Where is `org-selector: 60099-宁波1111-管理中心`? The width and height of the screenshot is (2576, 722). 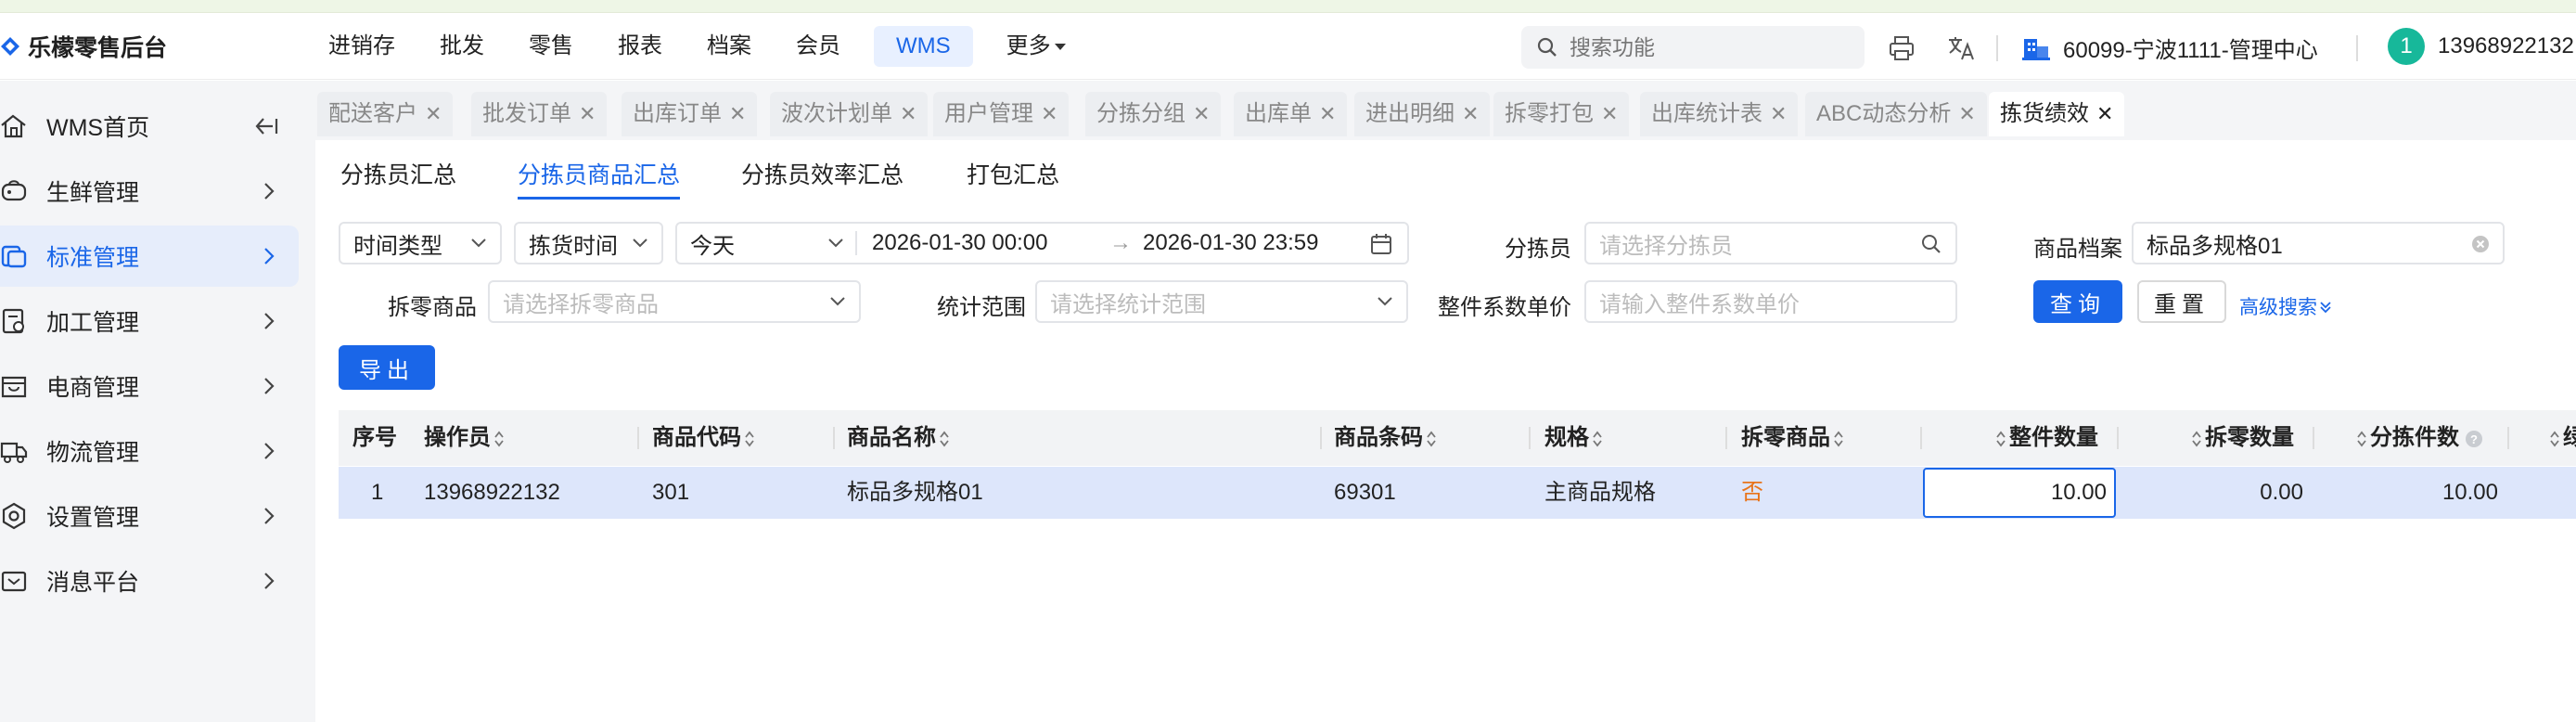 org-selector: 60099-宁波1111-管理中心 is located at coordinates (2170, 48).